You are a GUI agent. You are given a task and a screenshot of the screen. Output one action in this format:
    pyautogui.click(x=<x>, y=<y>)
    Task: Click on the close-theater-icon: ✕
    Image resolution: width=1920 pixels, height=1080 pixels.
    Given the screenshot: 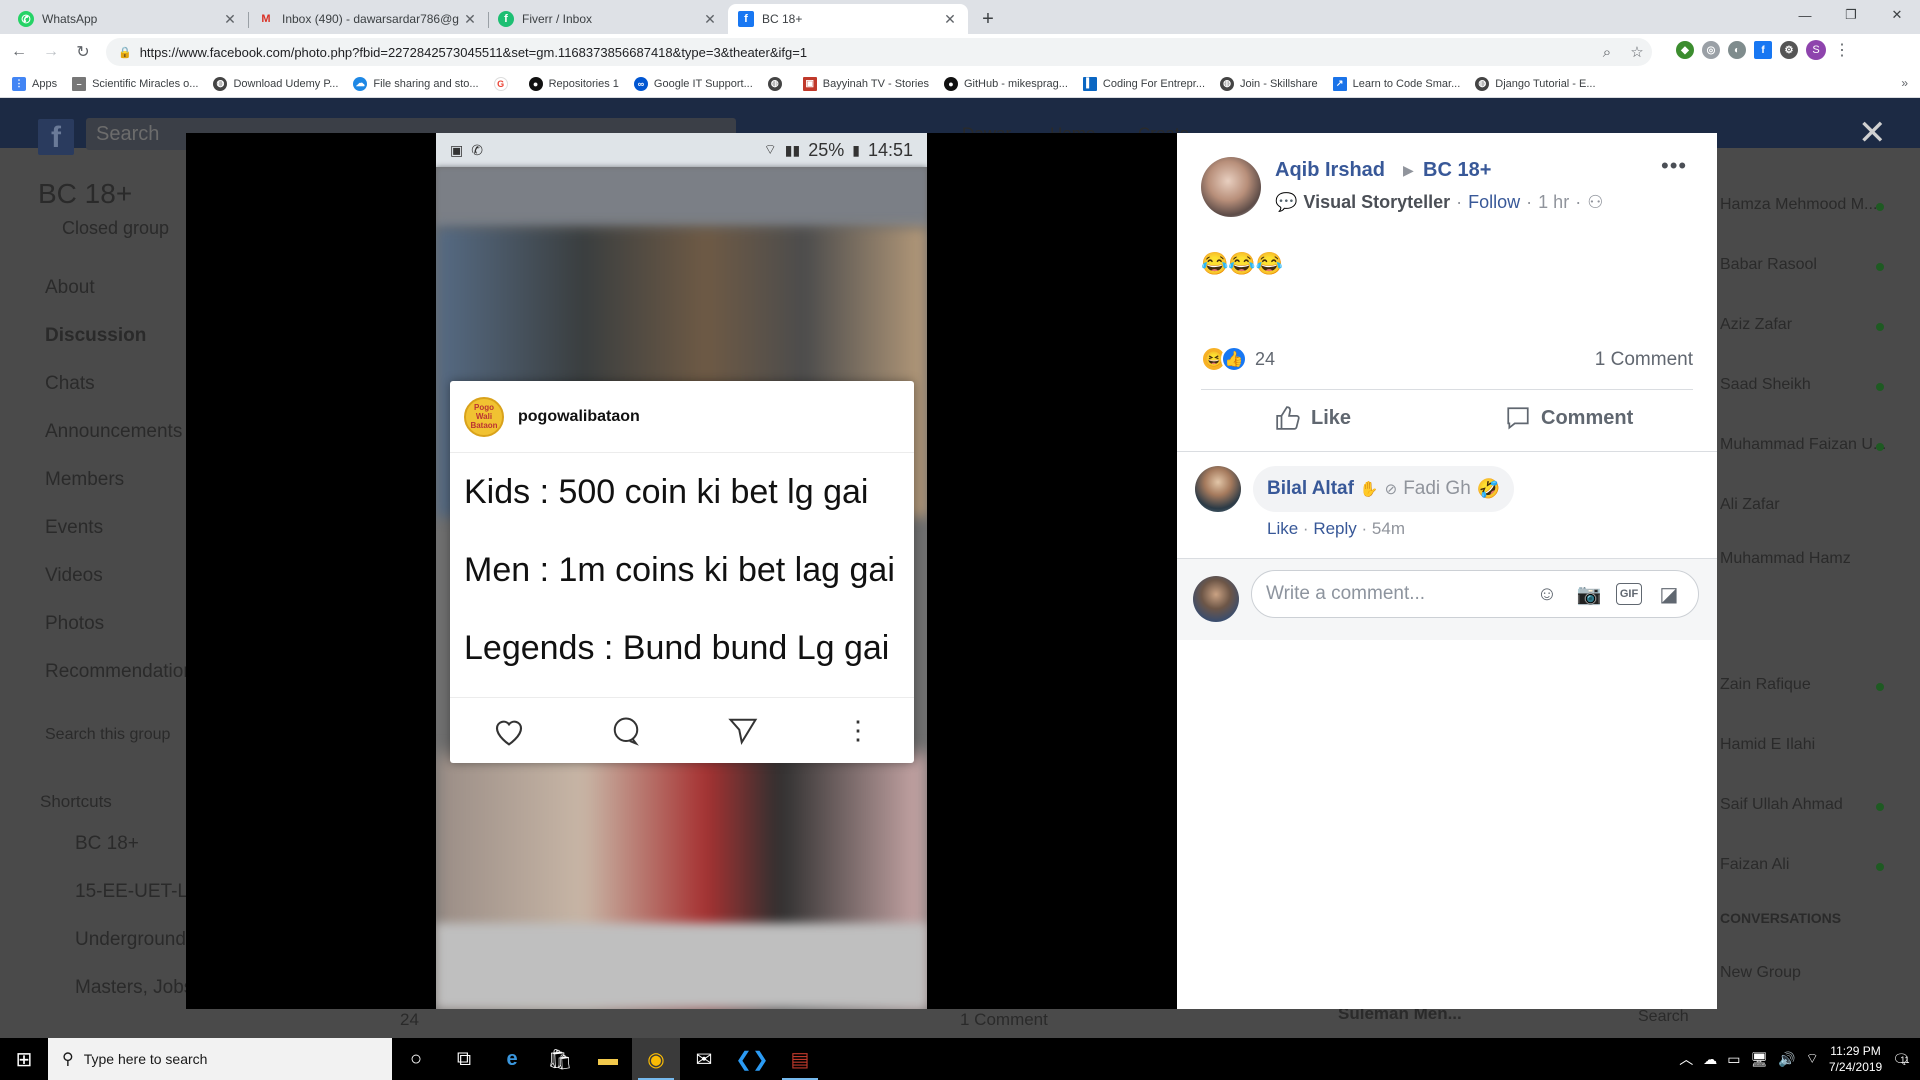 What is the action you would take?
    pyautogui.click(x=1872, y=133)
    